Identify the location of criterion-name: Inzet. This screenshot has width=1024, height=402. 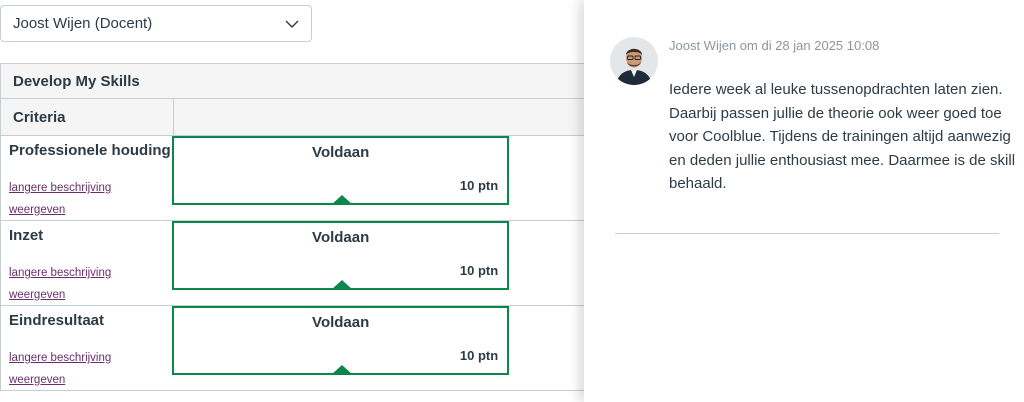
(26, 235).